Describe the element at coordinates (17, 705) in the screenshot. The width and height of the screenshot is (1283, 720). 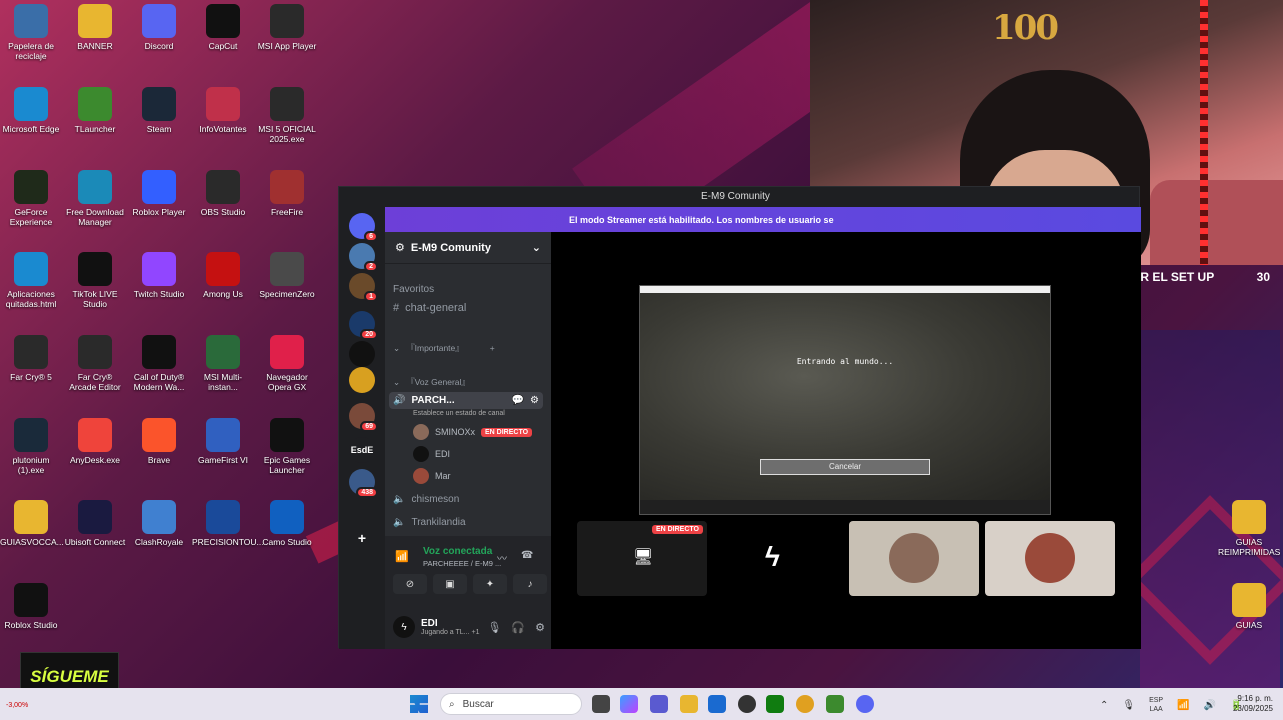
I see `stock-widget: -3,00%` at that location.